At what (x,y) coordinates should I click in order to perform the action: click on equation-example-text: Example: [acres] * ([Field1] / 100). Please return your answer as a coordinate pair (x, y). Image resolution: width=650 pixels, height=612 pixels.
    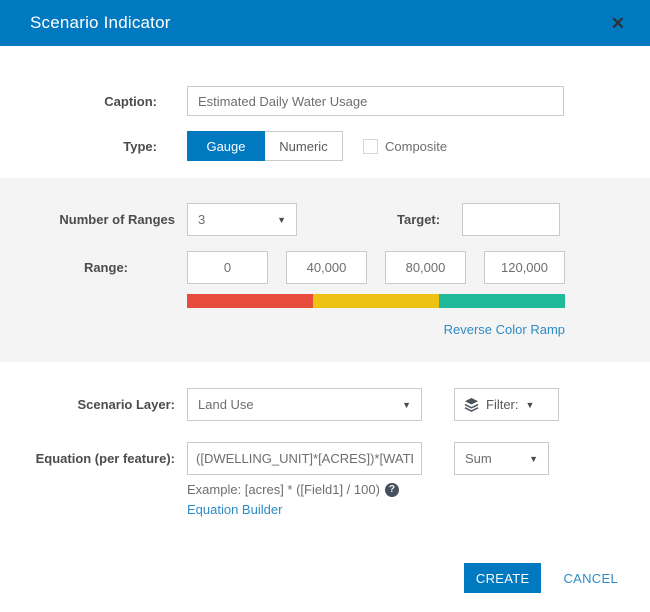
    Looking at the image, I should click on (283, 489).